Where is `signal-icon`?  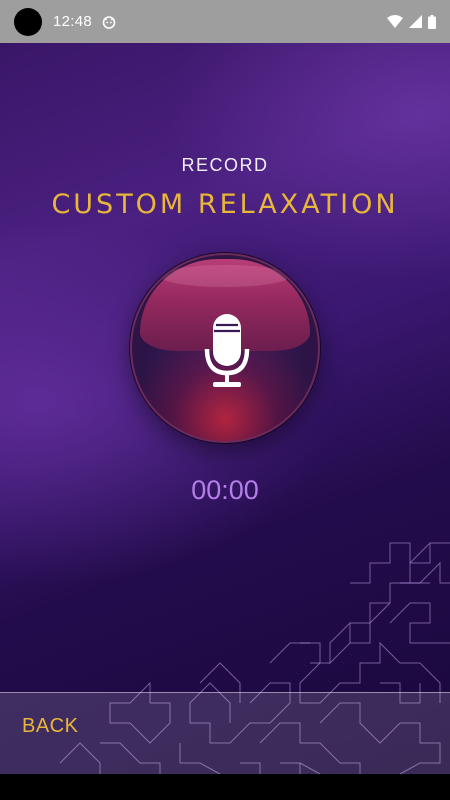
signal-icon is located at coordinates (415, 21).